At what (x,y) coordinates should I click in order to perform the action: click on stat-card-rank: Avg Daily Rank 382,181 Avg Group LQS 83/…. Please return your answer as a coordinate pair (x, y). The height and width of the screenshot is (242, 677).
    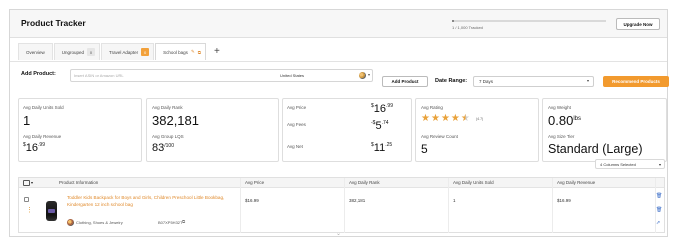
    Looking at the image, I should click on (212, 130).